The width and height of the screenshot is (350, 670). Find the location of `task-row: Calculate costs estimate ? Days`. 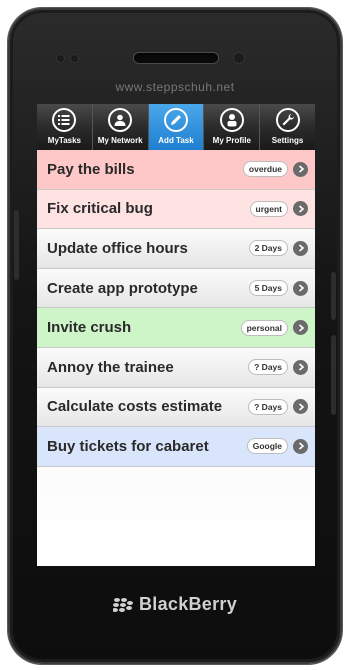

task-row: Calculate costs estimate ? Days is located at coordinates (176, 407).